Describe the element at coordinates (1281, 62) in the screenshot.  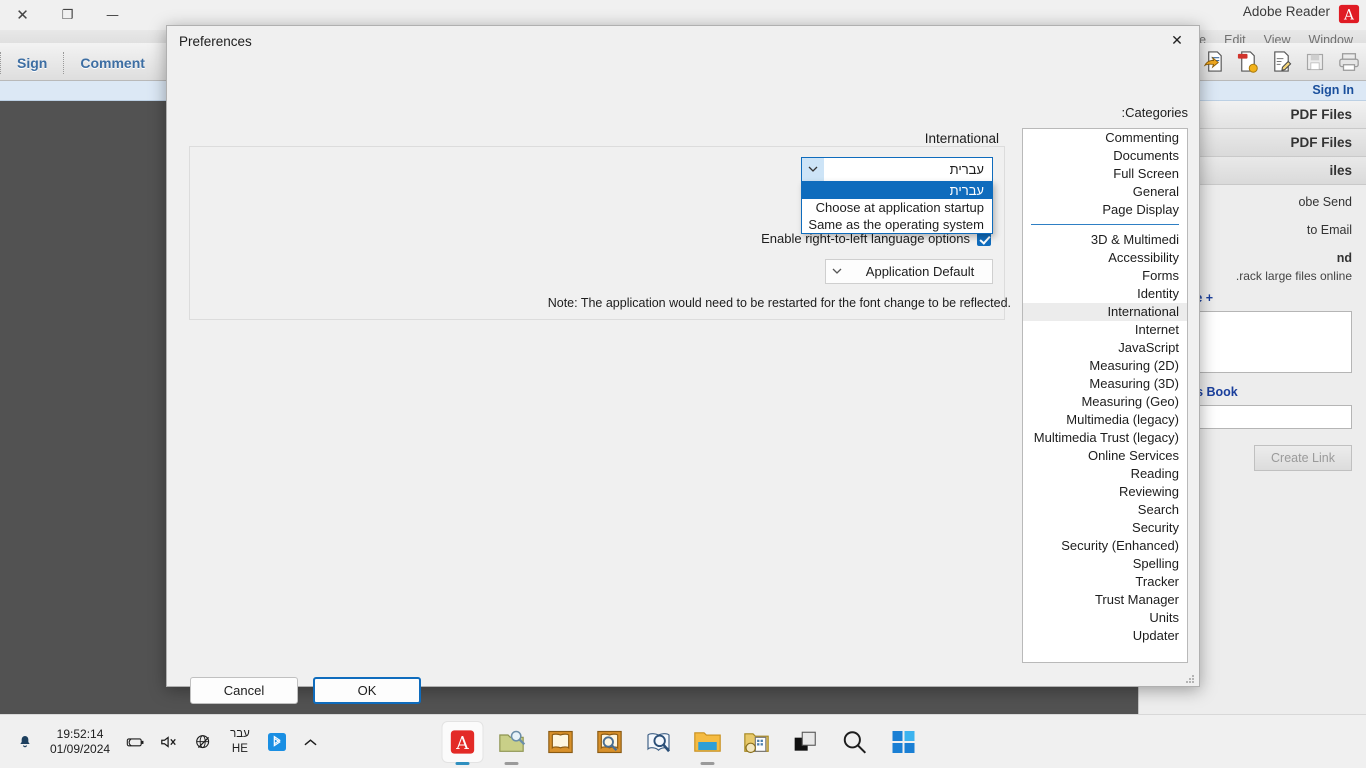
I see `edit-pdf-icon` at that location.